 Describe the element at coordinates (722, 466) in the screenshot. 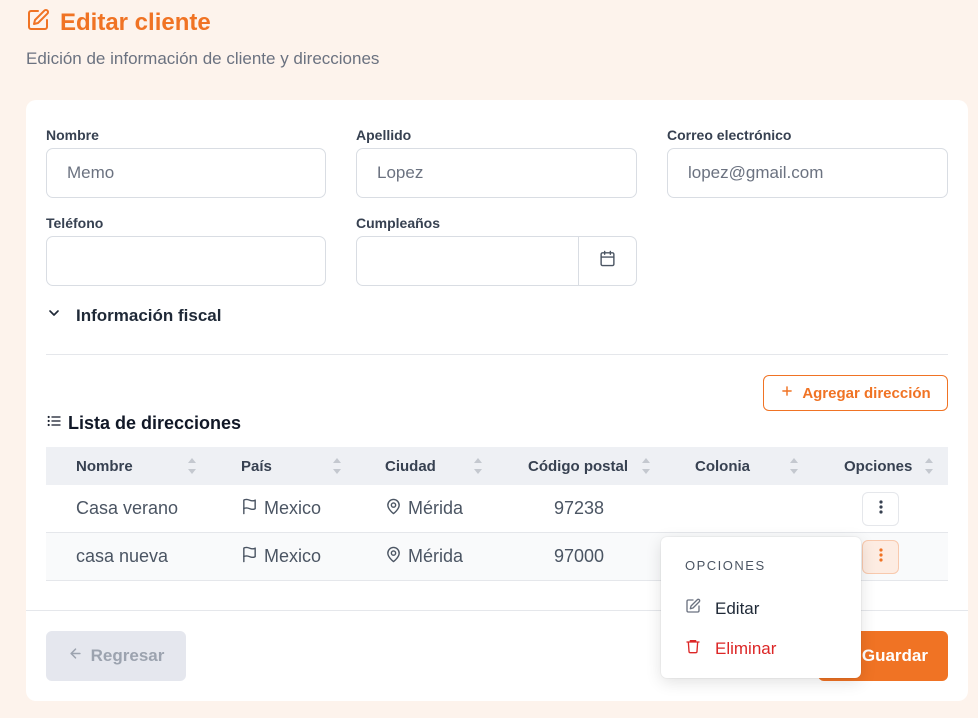

I see `col-colonia: Colonia` at that location.